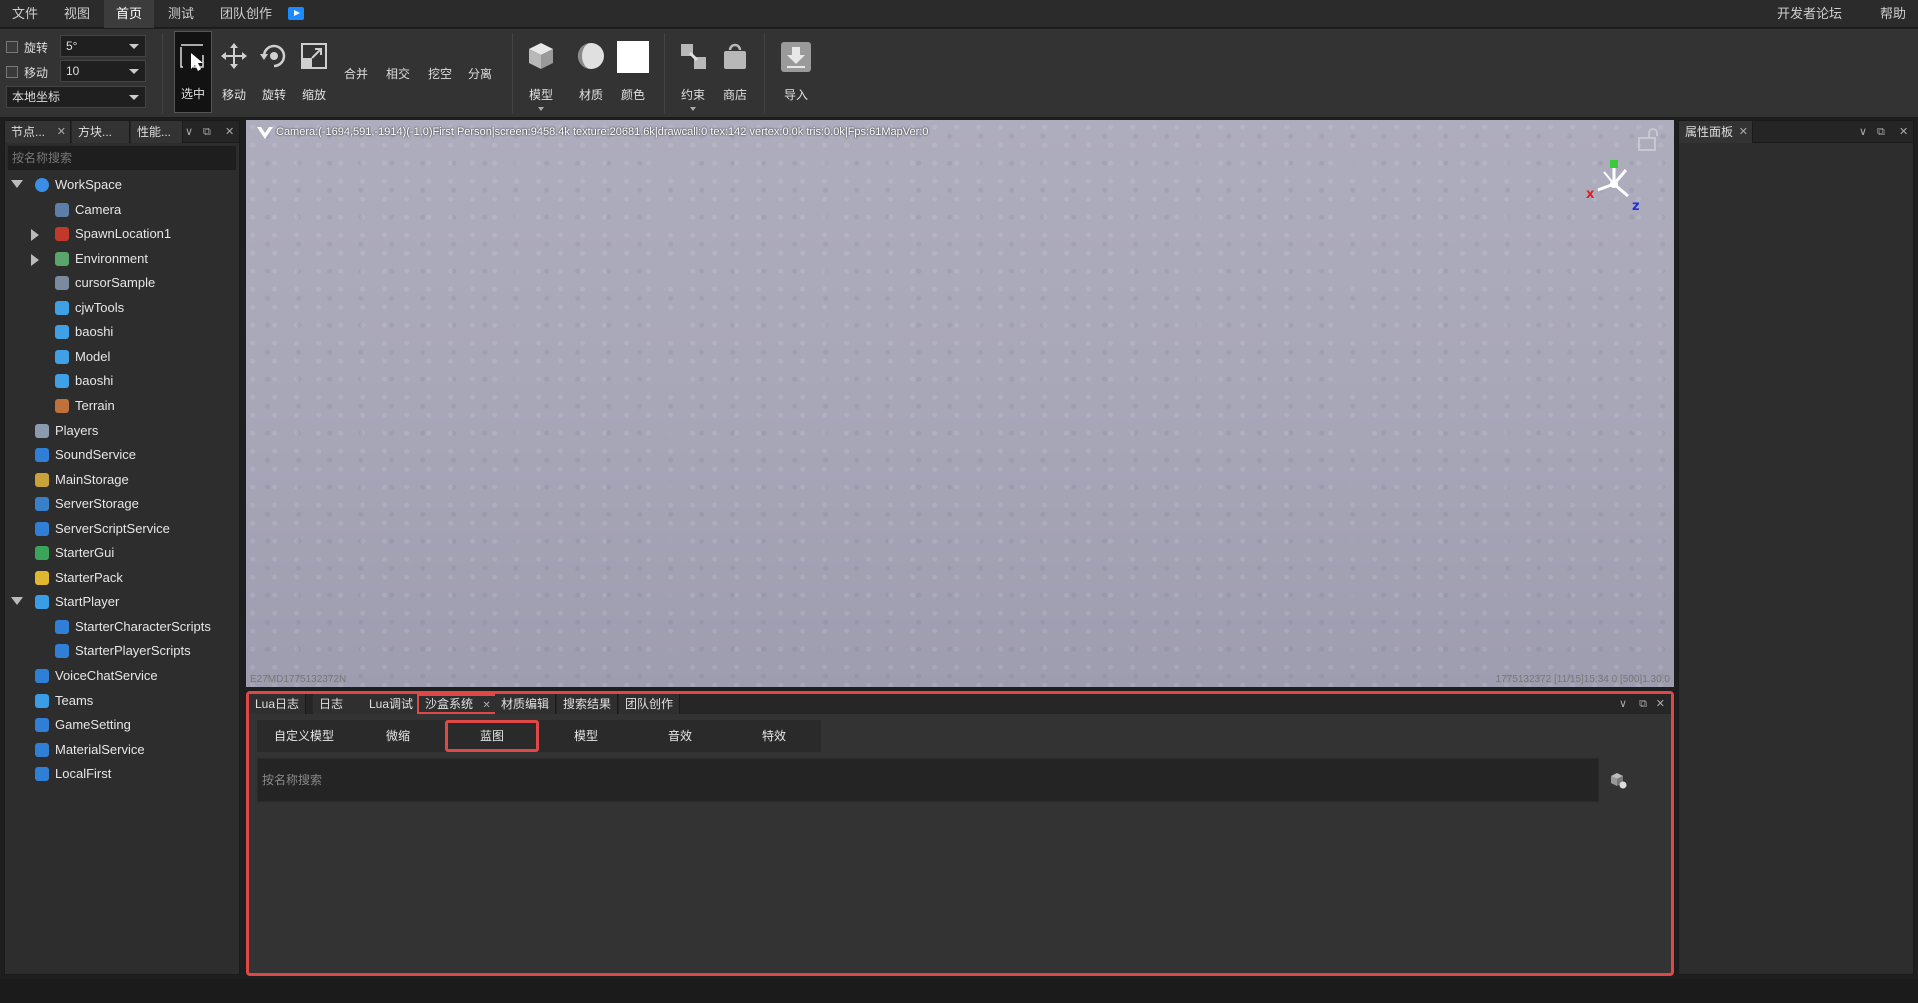 The image size is (1918, 1003). I want to click on rotate-snap-select: 5°, so click(103, 46).